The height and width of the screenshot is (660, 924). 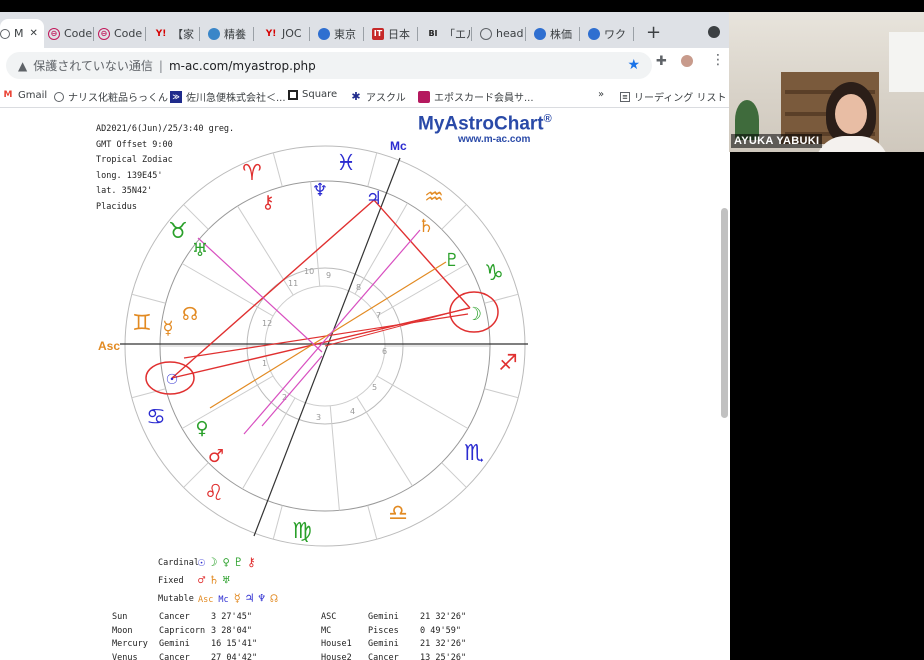 I want to click on tab-yahoo-1: Y! 【家, so click(x=177, y=33).